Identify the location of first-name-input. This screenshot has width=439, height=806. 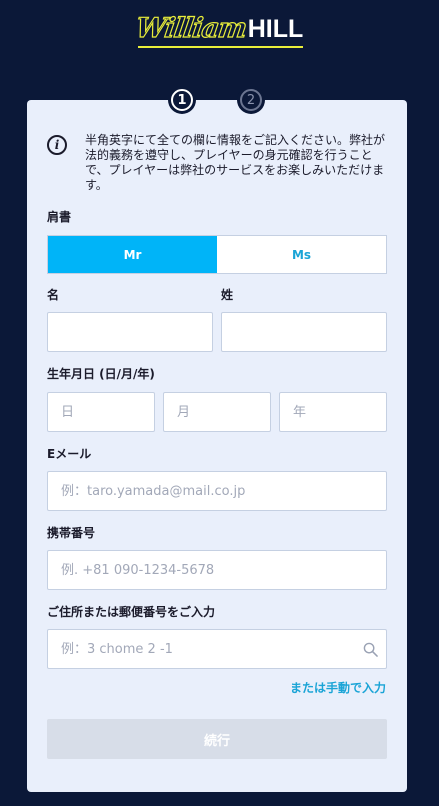
(130, 332).